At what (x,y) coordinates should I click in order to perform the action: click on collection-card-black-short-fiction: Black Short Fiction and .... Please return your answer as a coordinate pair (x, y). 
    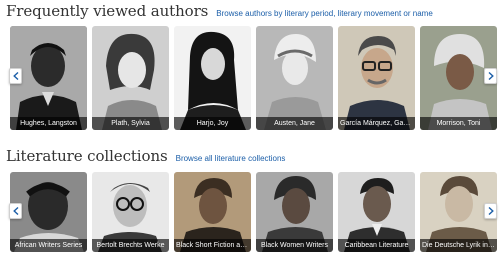
    Looking at the image, I should click on (212, 212).